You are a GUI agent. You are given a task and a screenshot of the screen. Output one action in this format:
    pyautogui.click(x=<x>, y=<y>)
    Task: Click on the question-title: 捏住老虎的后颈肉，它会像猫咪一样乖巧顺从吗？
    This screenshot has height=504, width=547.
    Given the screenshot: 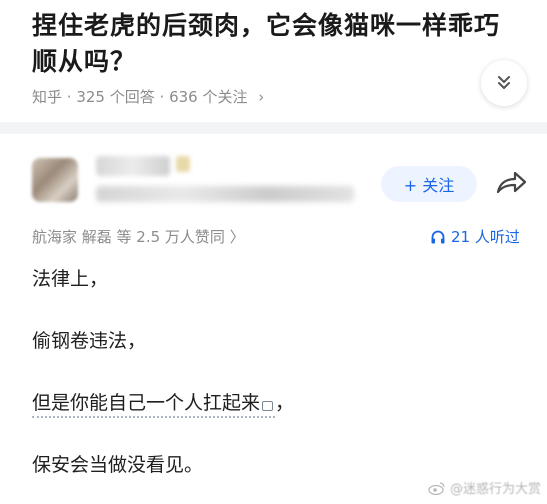 What is the action you would take?
    pyautogui.click(x=267, y=44)
    